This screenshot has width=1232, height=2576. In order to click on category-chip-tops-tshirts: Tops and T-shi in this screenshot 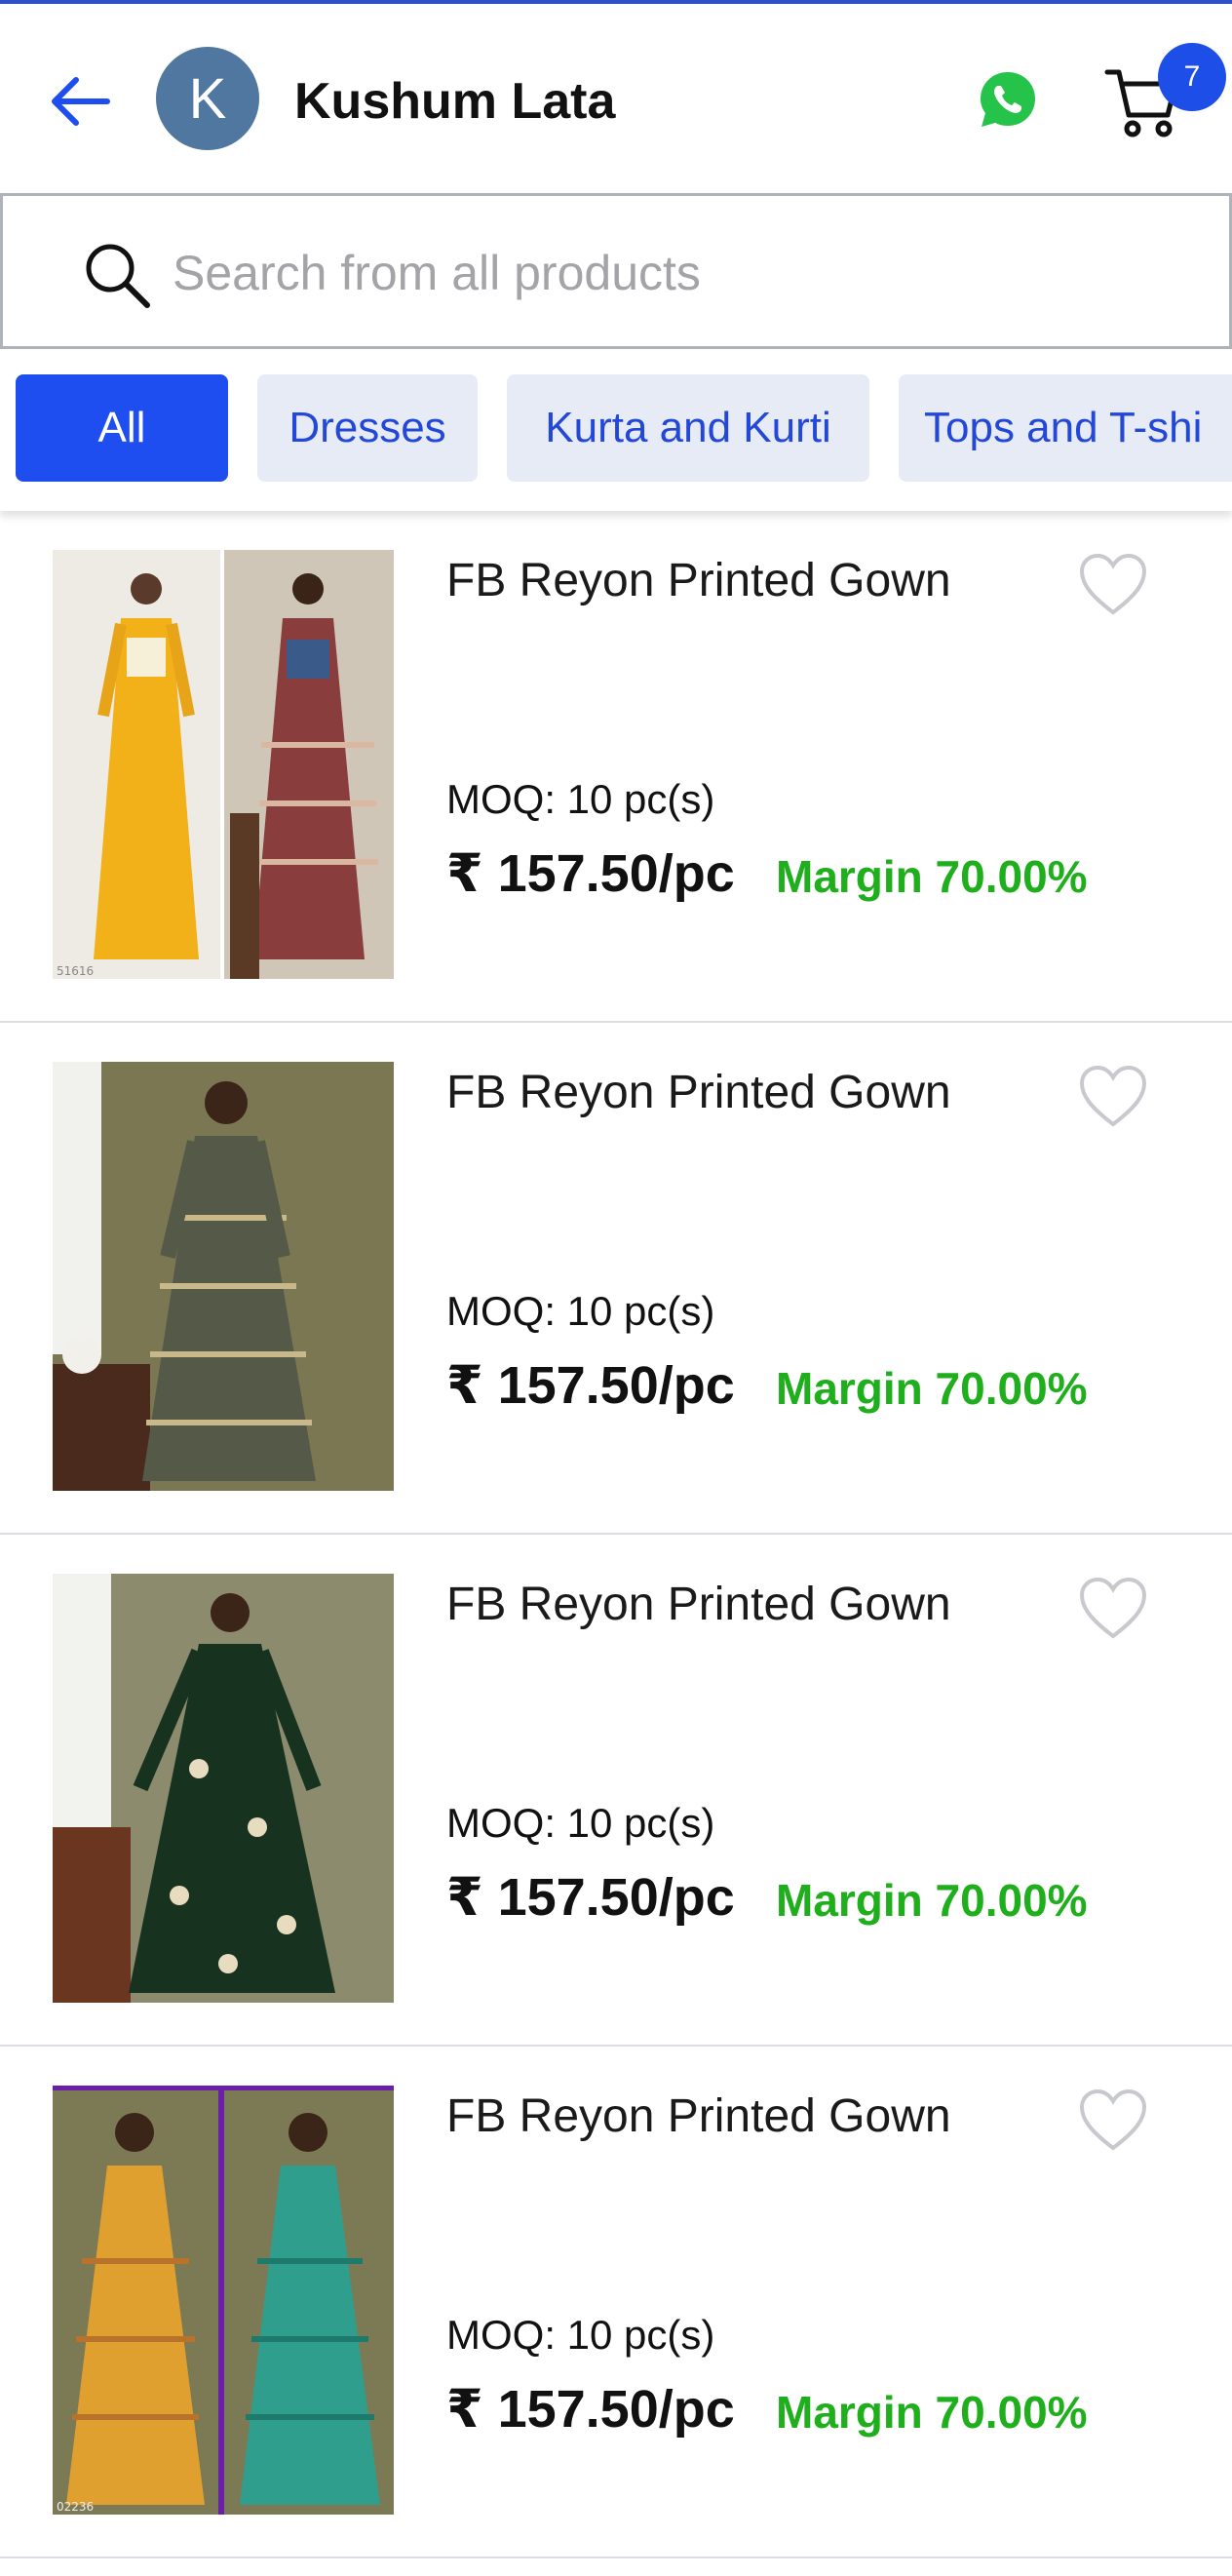, I will do `click(1065, 428)`.